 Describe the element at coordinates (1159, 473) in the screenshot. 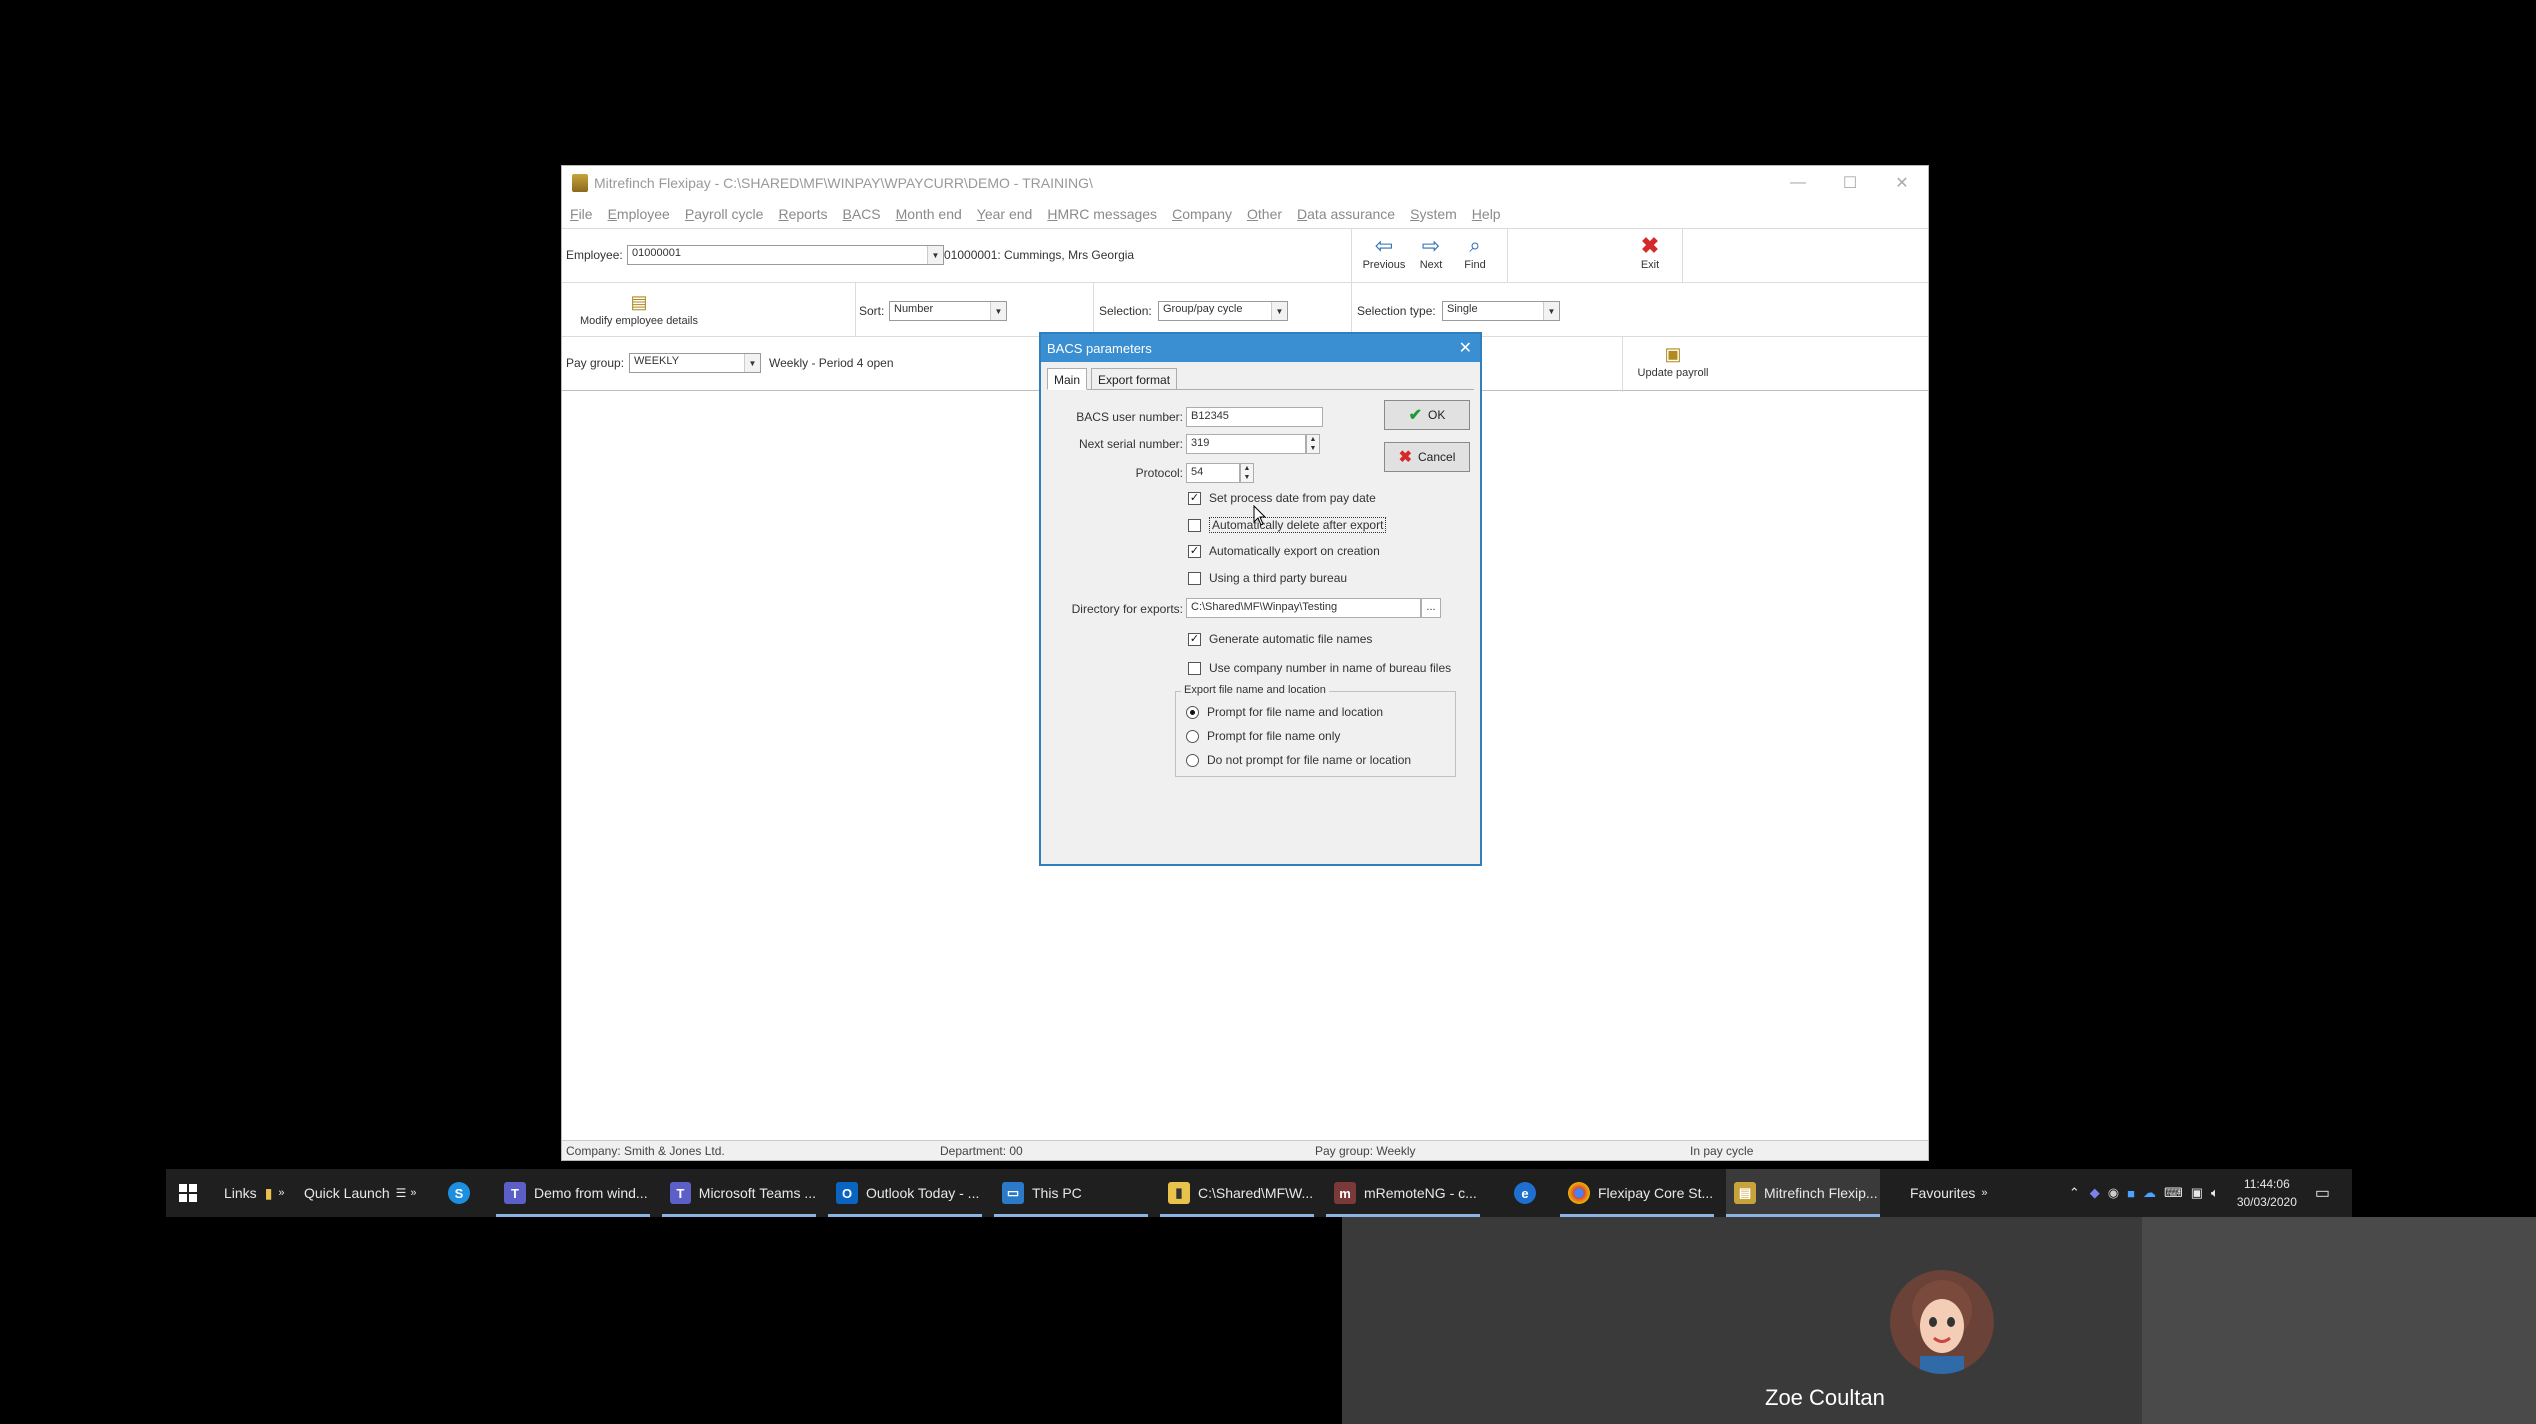

I see `protocol-label: Protocol:` at that location.